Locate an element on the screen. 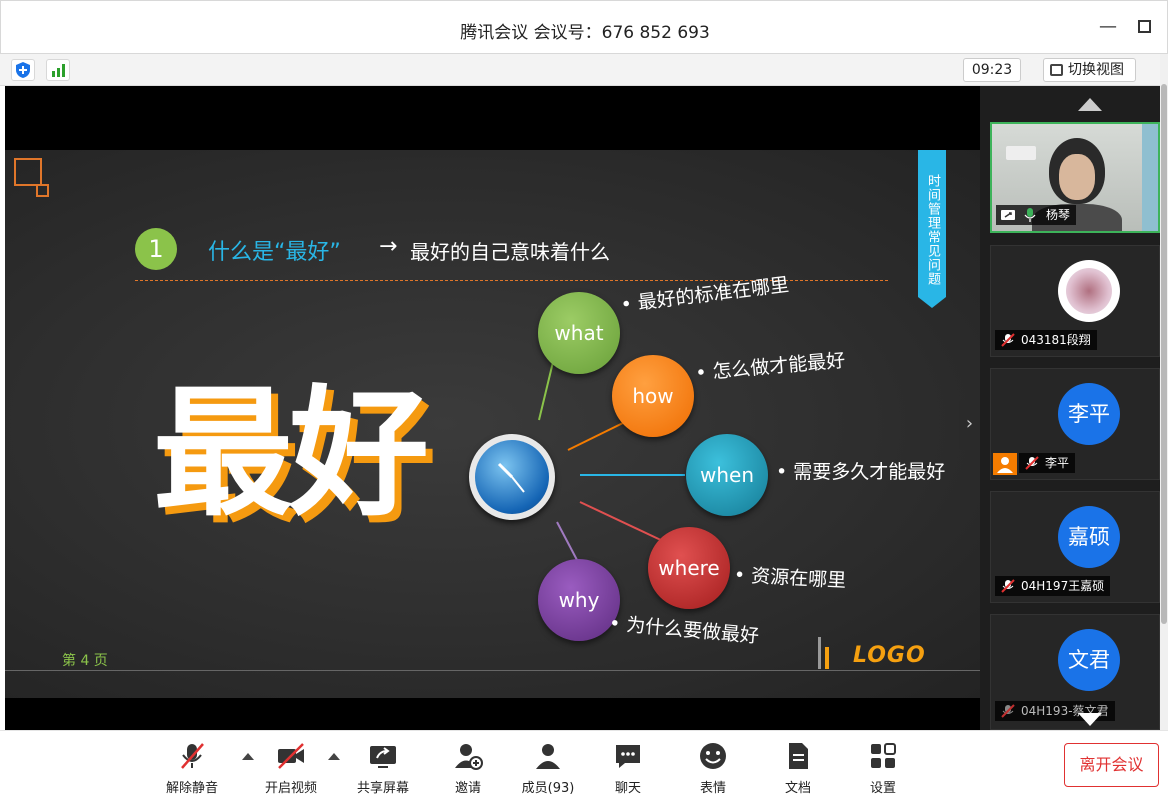 This screenshot has width=1168, height=801. settings-button: 设置 is located at coordinates (883, 766).